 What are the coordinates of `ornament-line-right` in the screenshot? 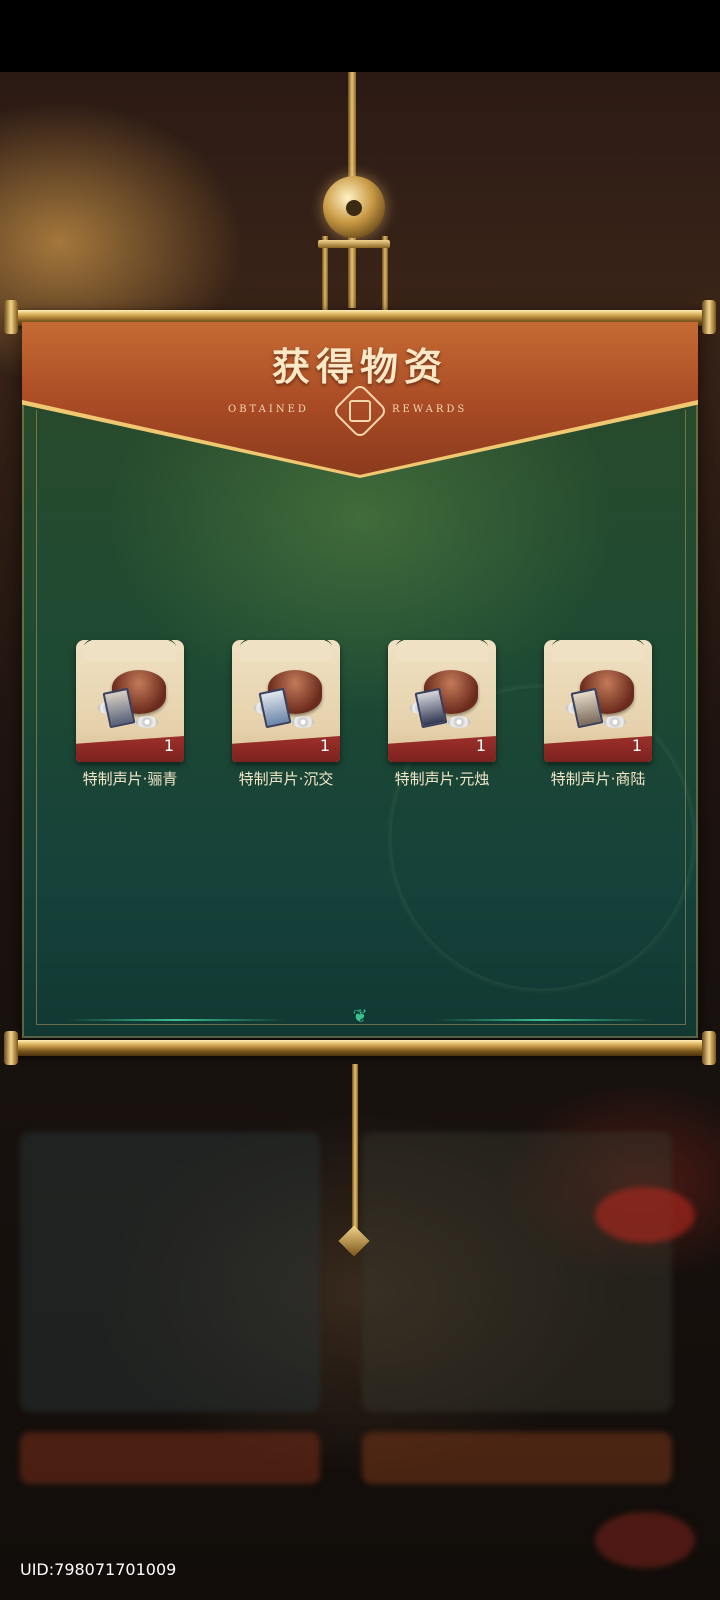 It's located at (544, 1020).